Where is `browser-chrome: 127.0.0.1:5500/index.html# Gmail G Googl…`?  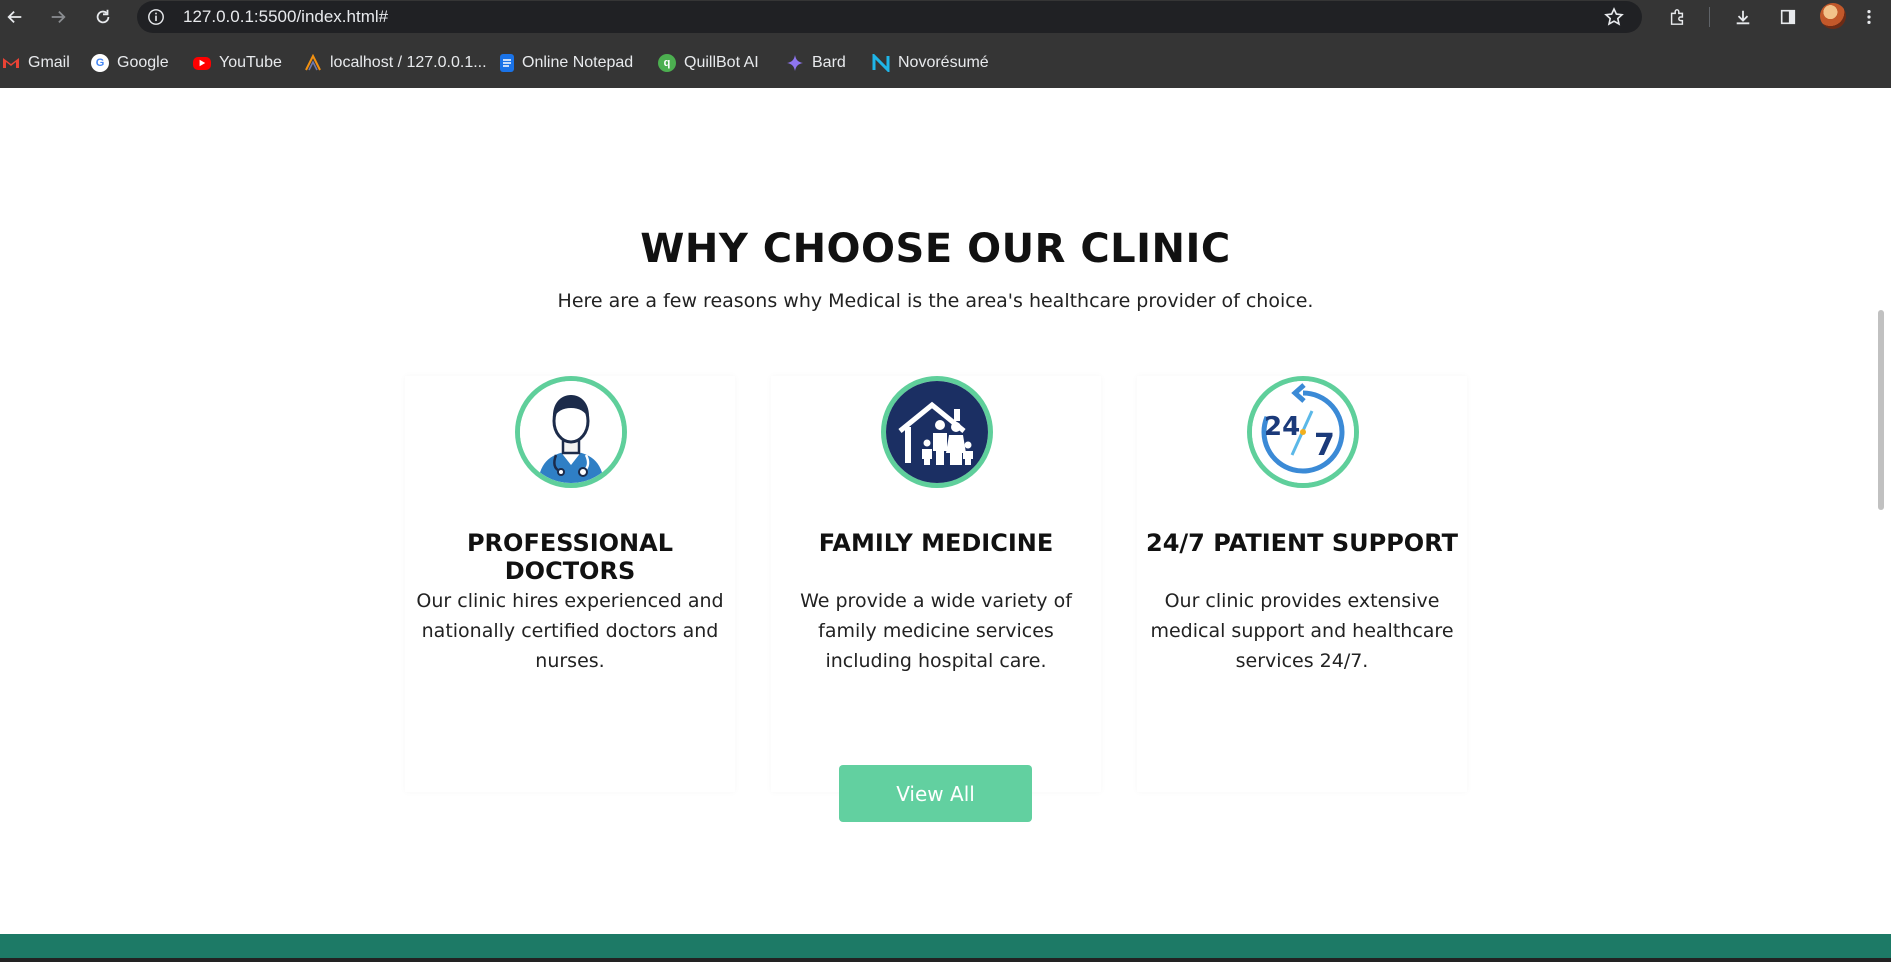 browser-chrome: 127.0.0.1:5500/index.html# Gmail G Googl… is located at coordinates (945, 44).